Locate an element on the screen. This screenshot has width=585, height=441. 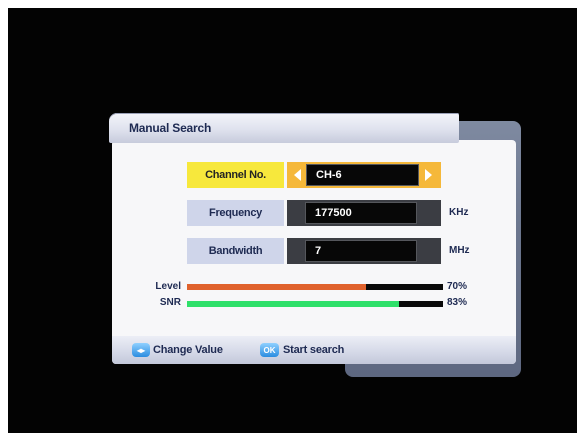
snr-meter is located at coordinates (315, 304).